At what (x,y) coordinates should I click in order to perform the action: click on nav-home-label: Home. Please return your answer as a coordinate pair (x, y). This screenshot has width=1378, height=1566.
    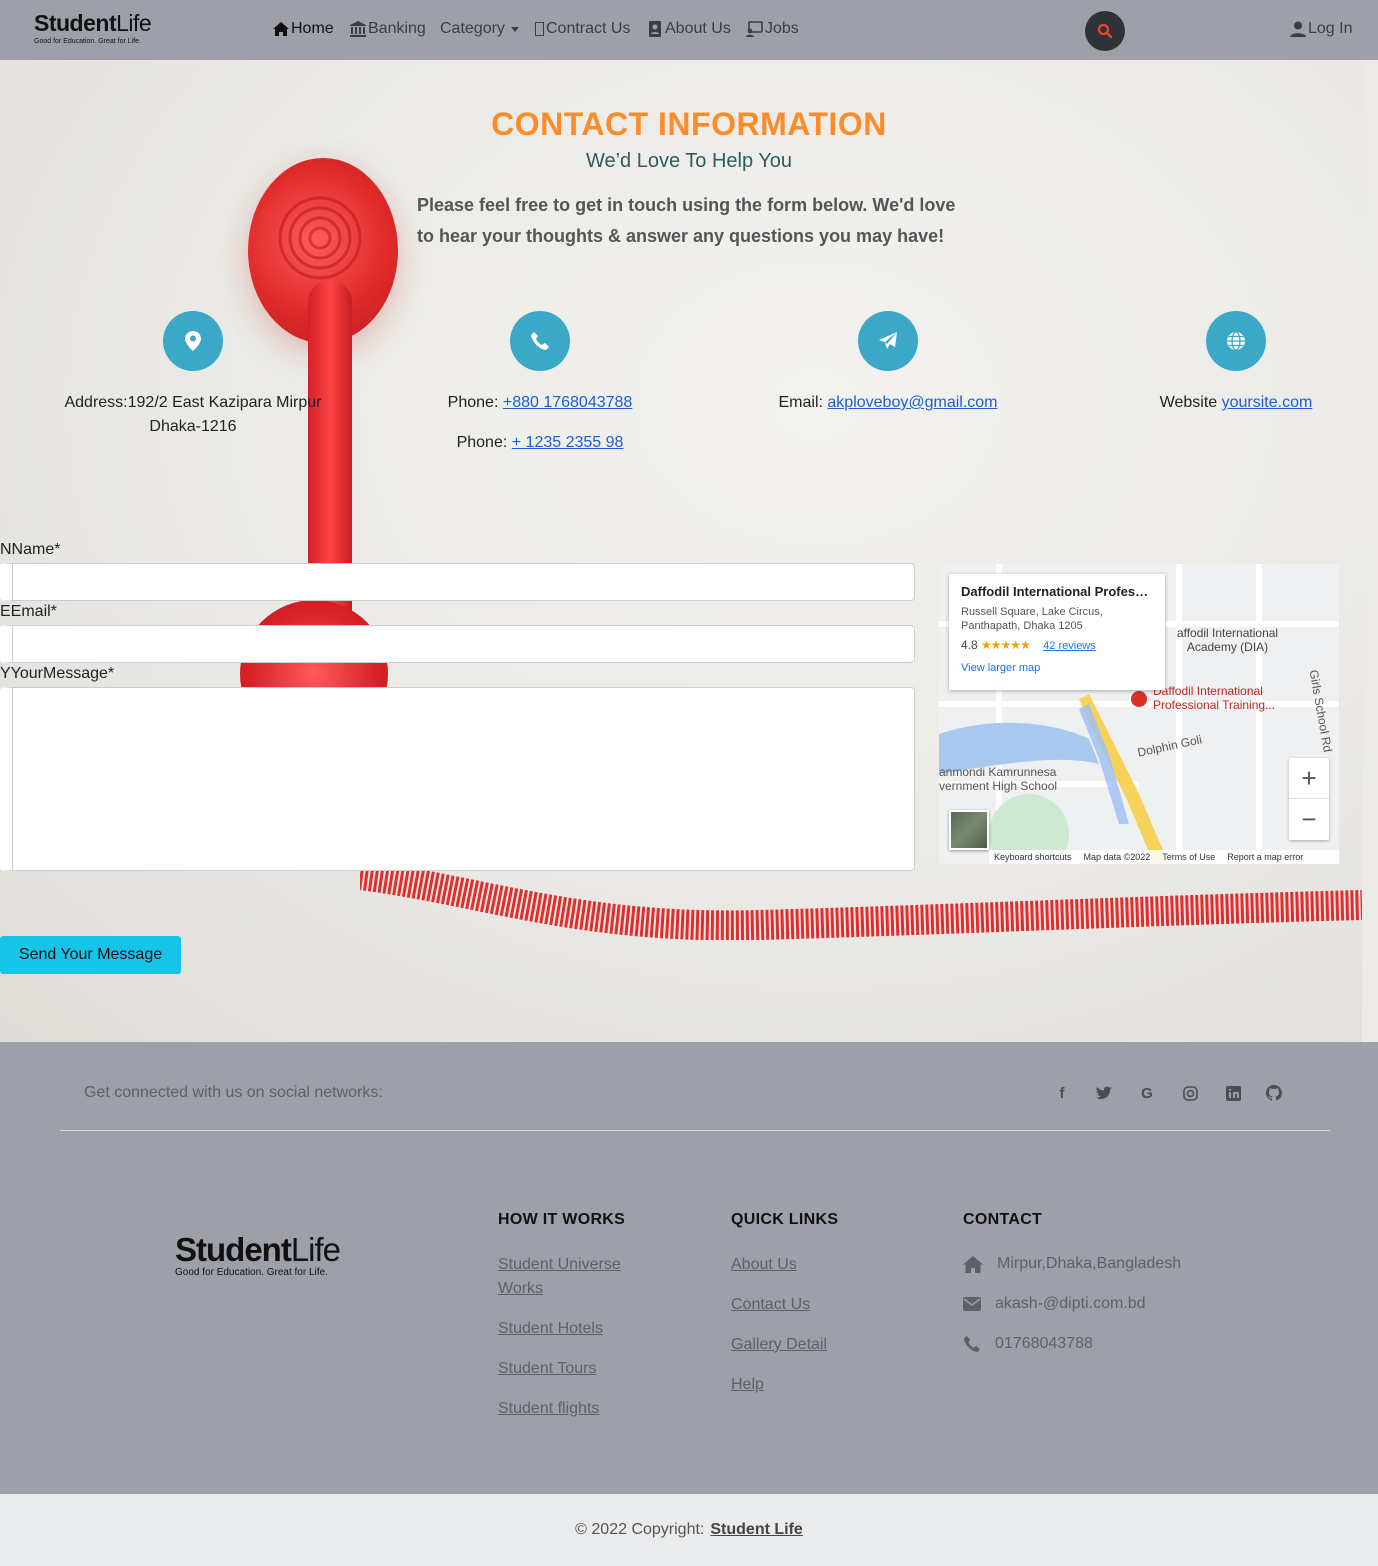
    Looking at the image, I should click on (312, 28).